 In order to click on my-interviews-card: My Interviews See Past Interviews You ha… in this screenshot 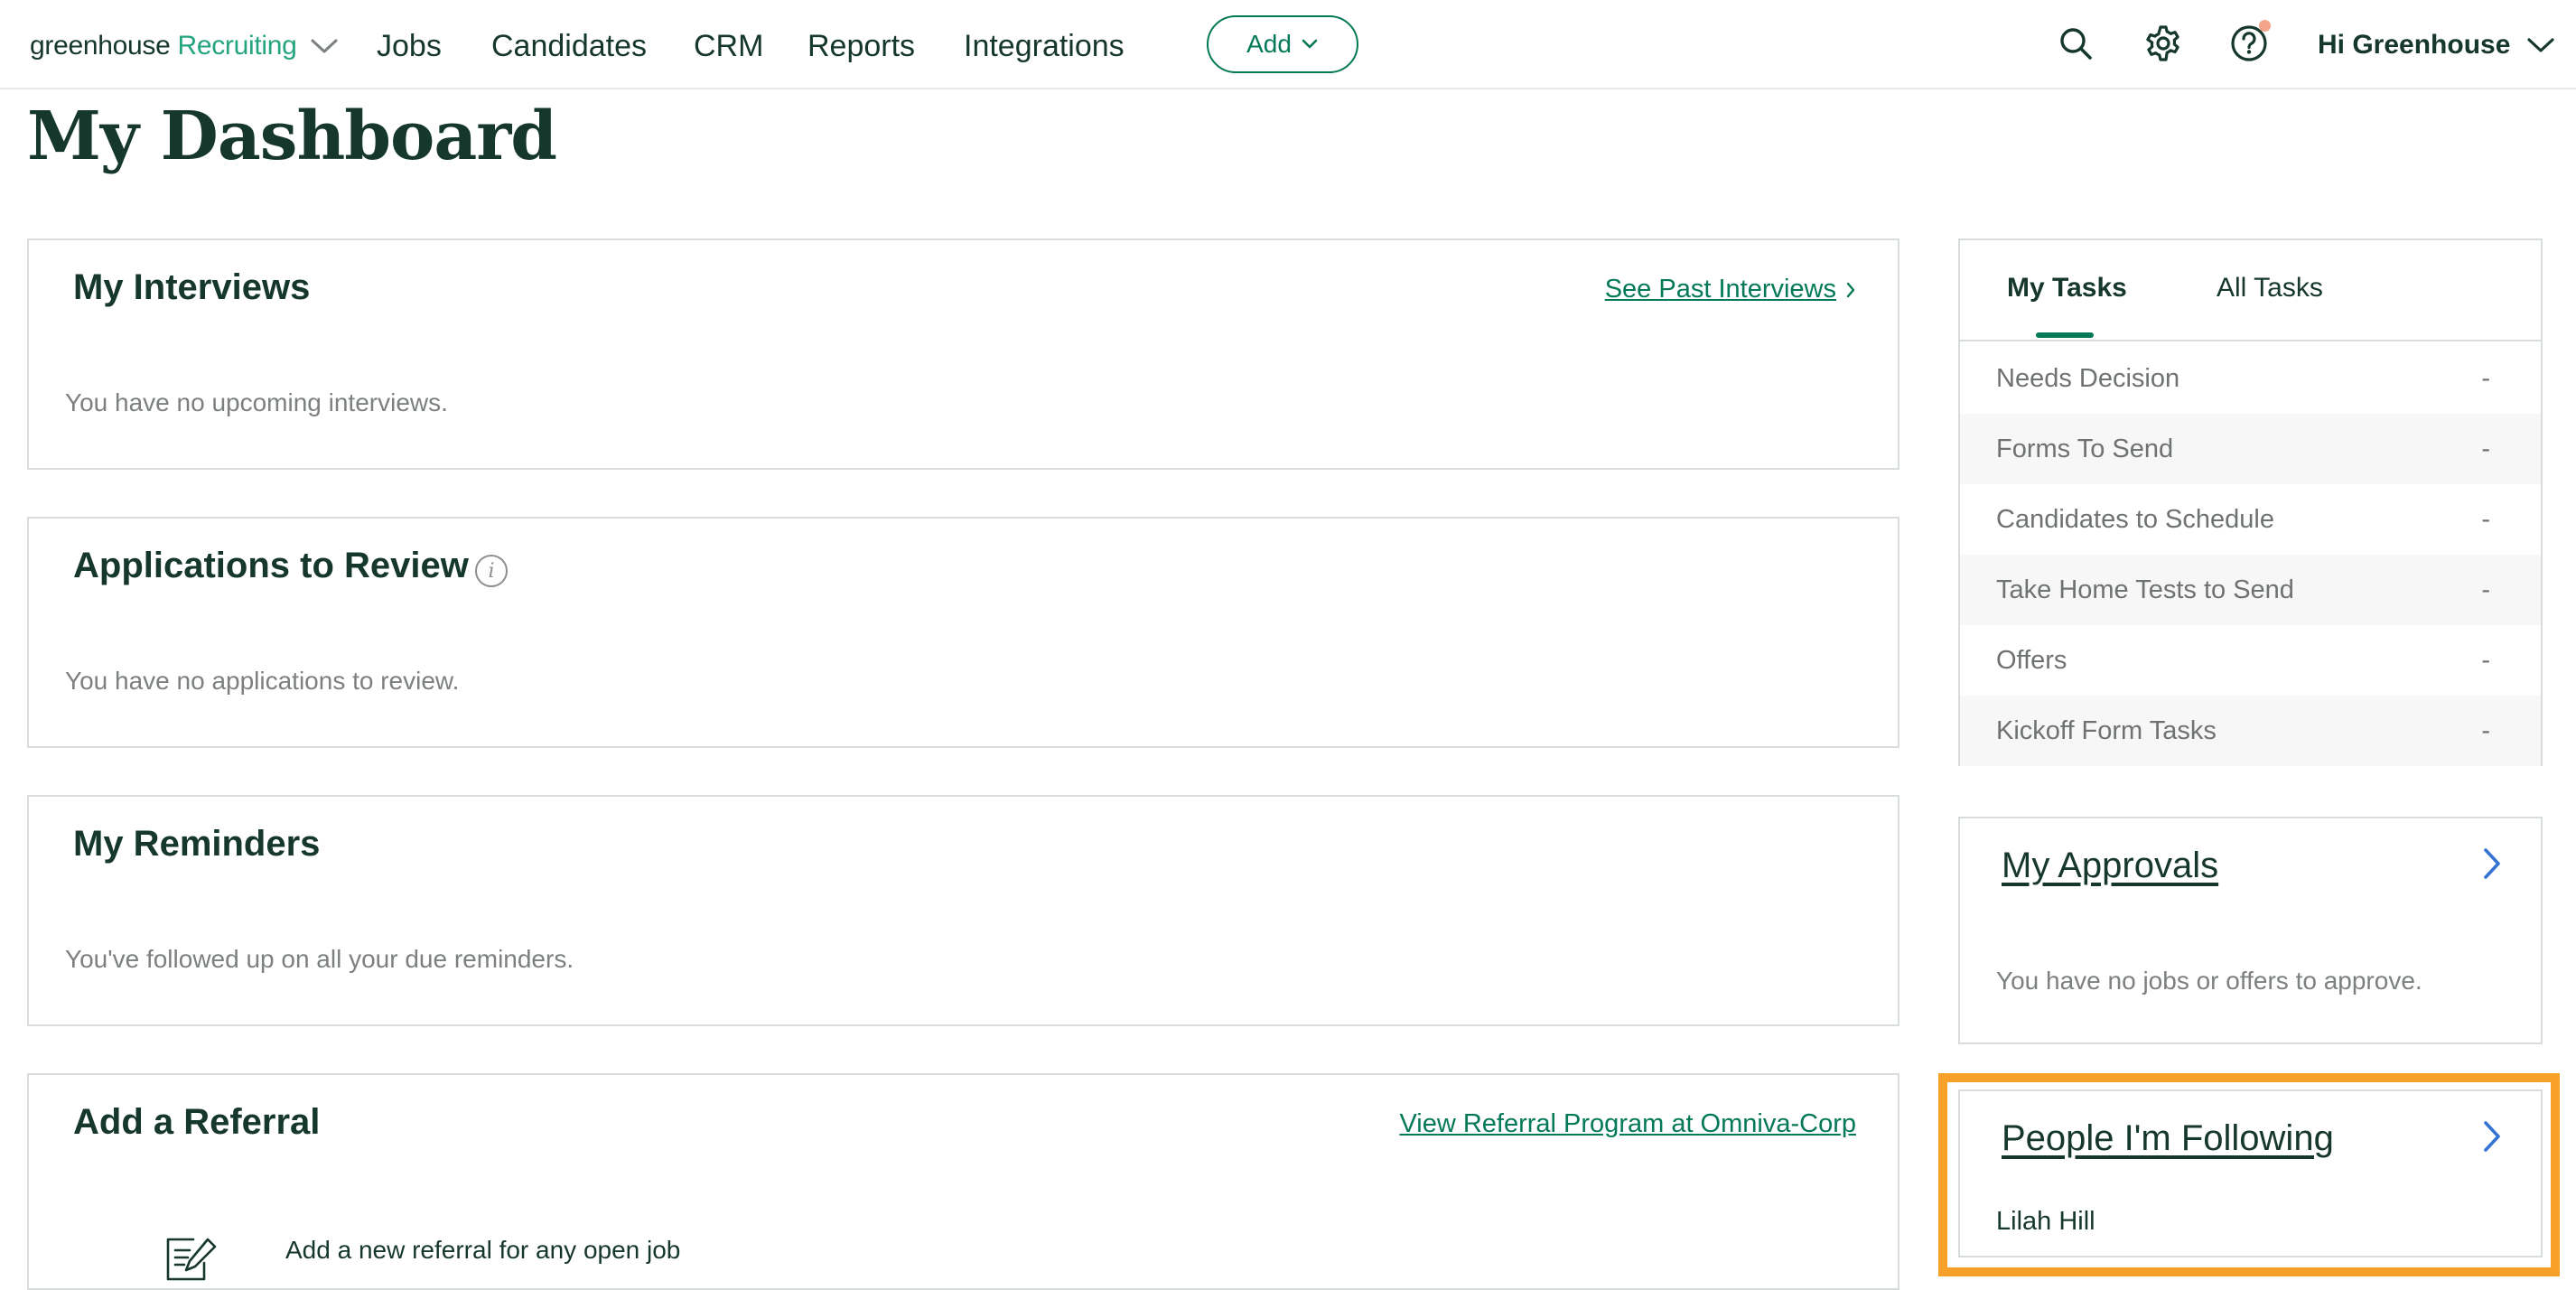, I will do `click(963, 354)`.